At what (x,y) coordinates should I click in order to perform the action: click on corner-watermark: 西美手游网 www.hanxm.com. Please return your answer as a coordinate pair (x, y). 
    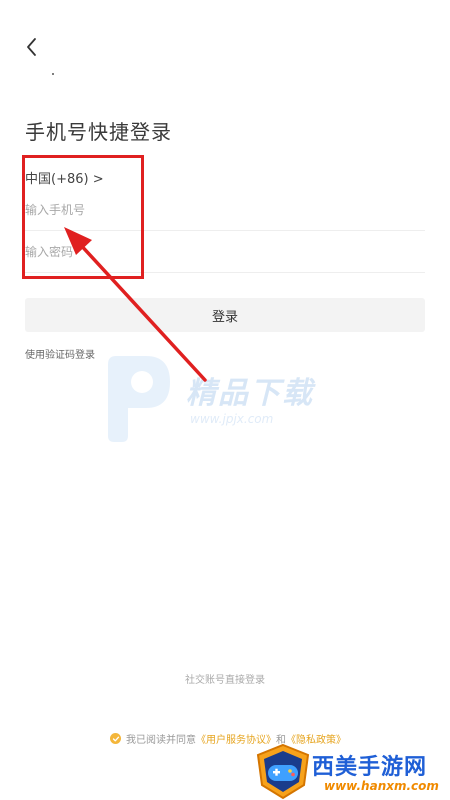
    Looking at the image, I should click on (352, 771).